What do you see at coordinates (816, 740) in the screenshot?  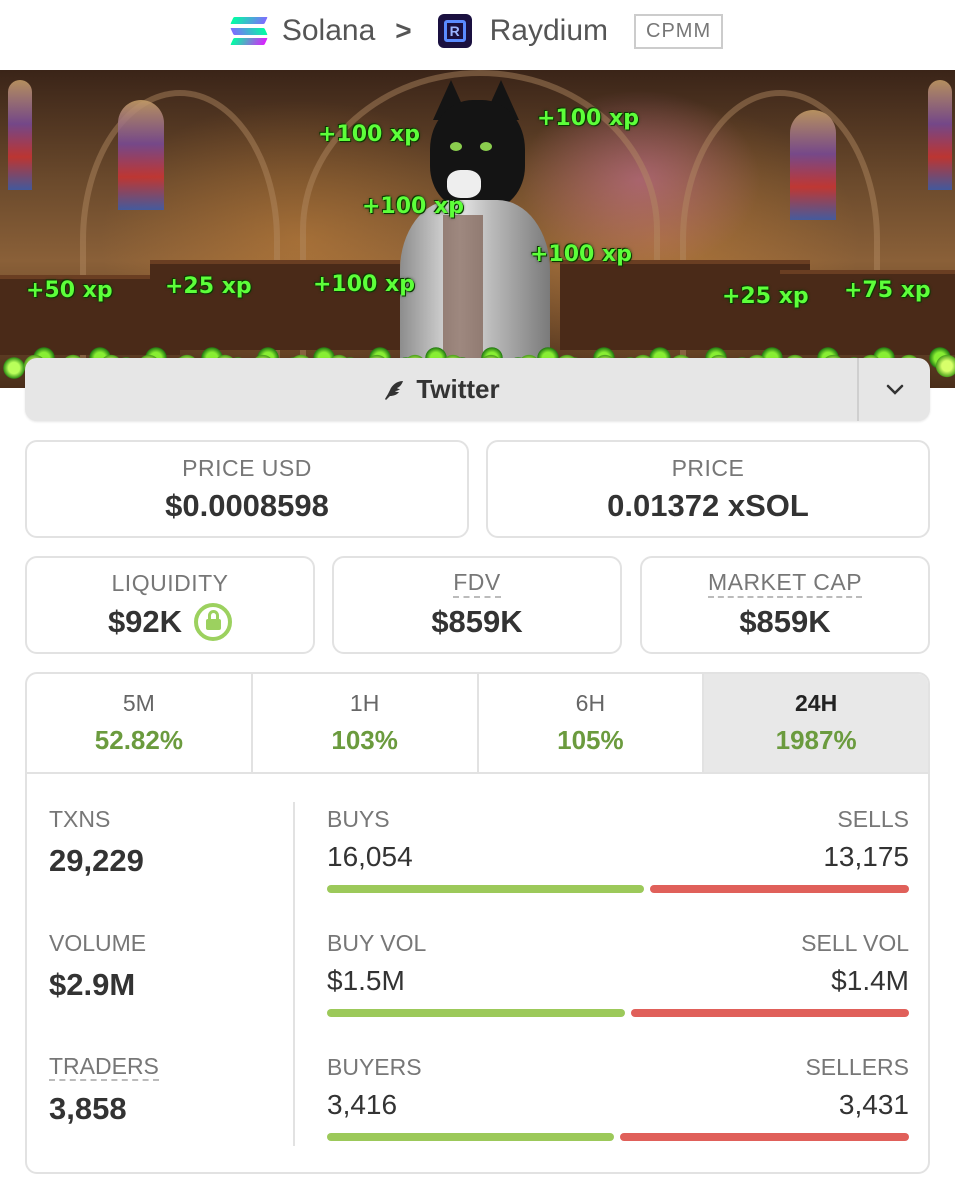 I see `price-change: 1987%` at bounding box center [816, 740].